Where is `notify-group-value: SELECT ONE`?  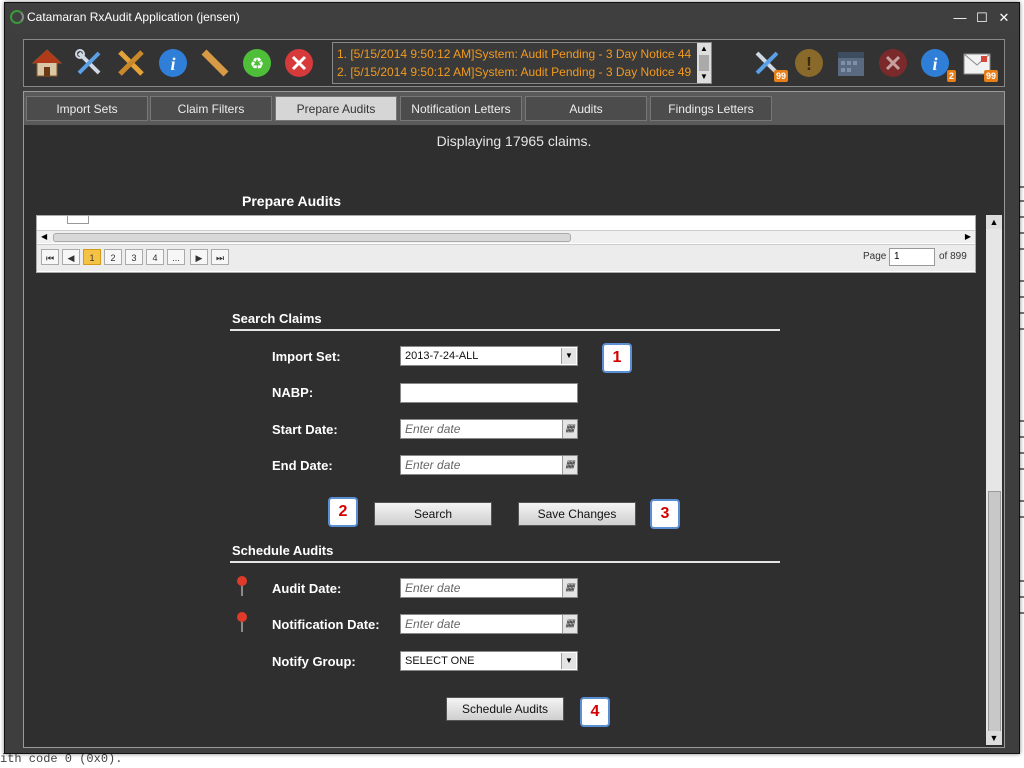
notify-group-value: SELECT ONE is located at coordinates (440, 661).